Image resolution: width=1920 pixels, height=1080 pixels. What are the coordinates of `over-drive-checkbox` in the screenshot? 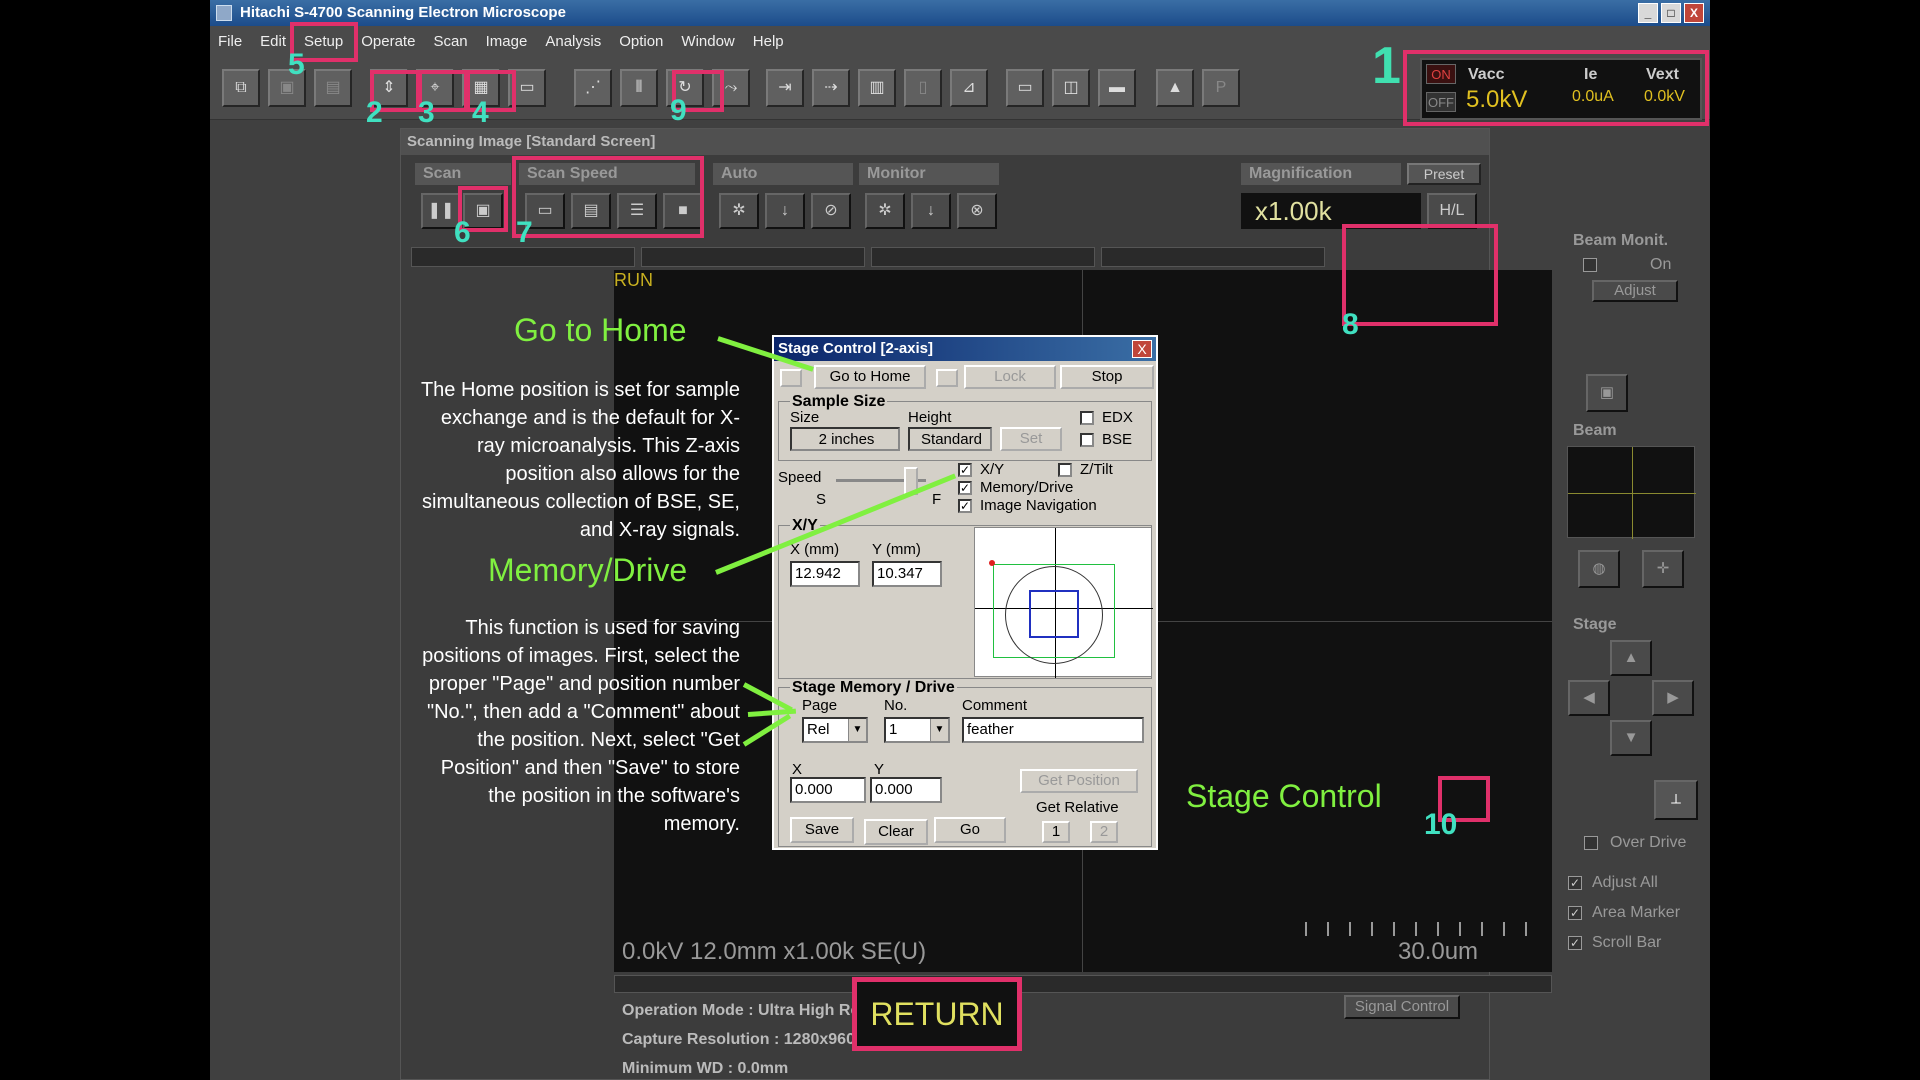 It's located at (1591, 843).